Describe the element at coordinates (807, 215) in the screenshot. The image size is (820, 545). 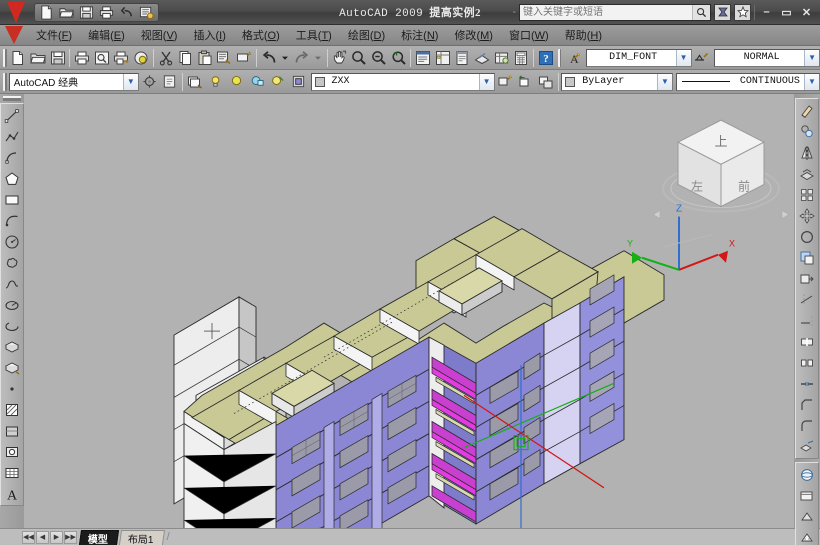
I see `move-icon` at that location.